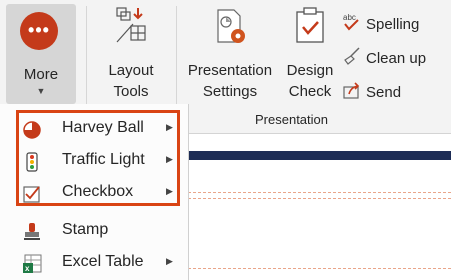  What do you see at coordinates (352, 56) in the screenshot?
I see `broom-icon` at bounding box center [352, 56].